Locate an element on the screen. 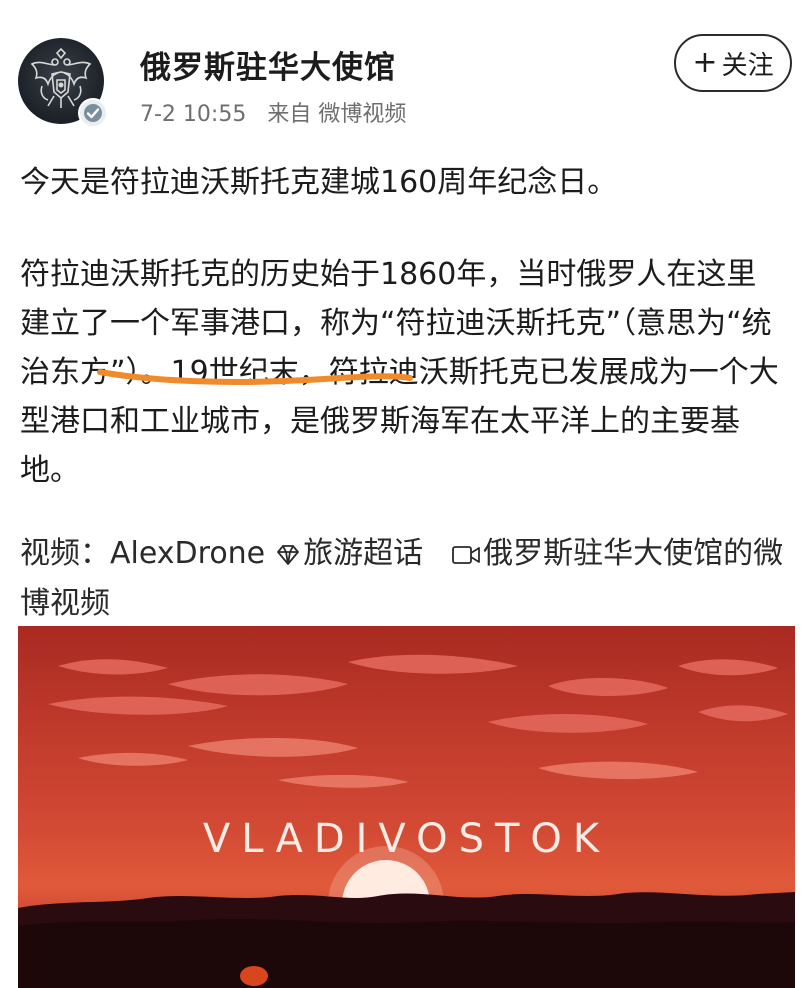 This screenshot has height=988, width=812. video-credit: 视频：AlexDrone is located at coordinates (143, 553).